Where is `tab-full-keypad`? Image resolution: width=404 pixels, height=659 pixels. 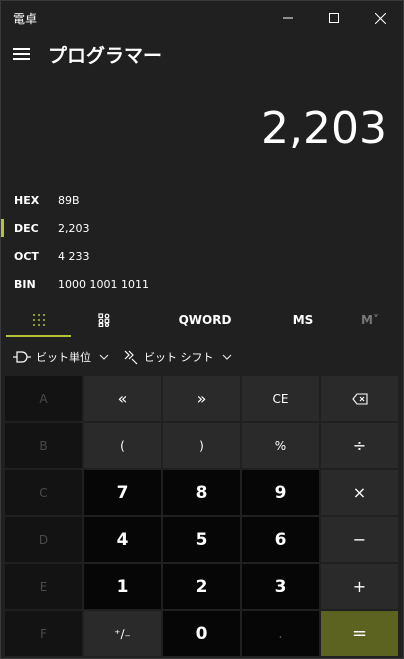
tab-full-keypad is located at coordinates (38, 320).